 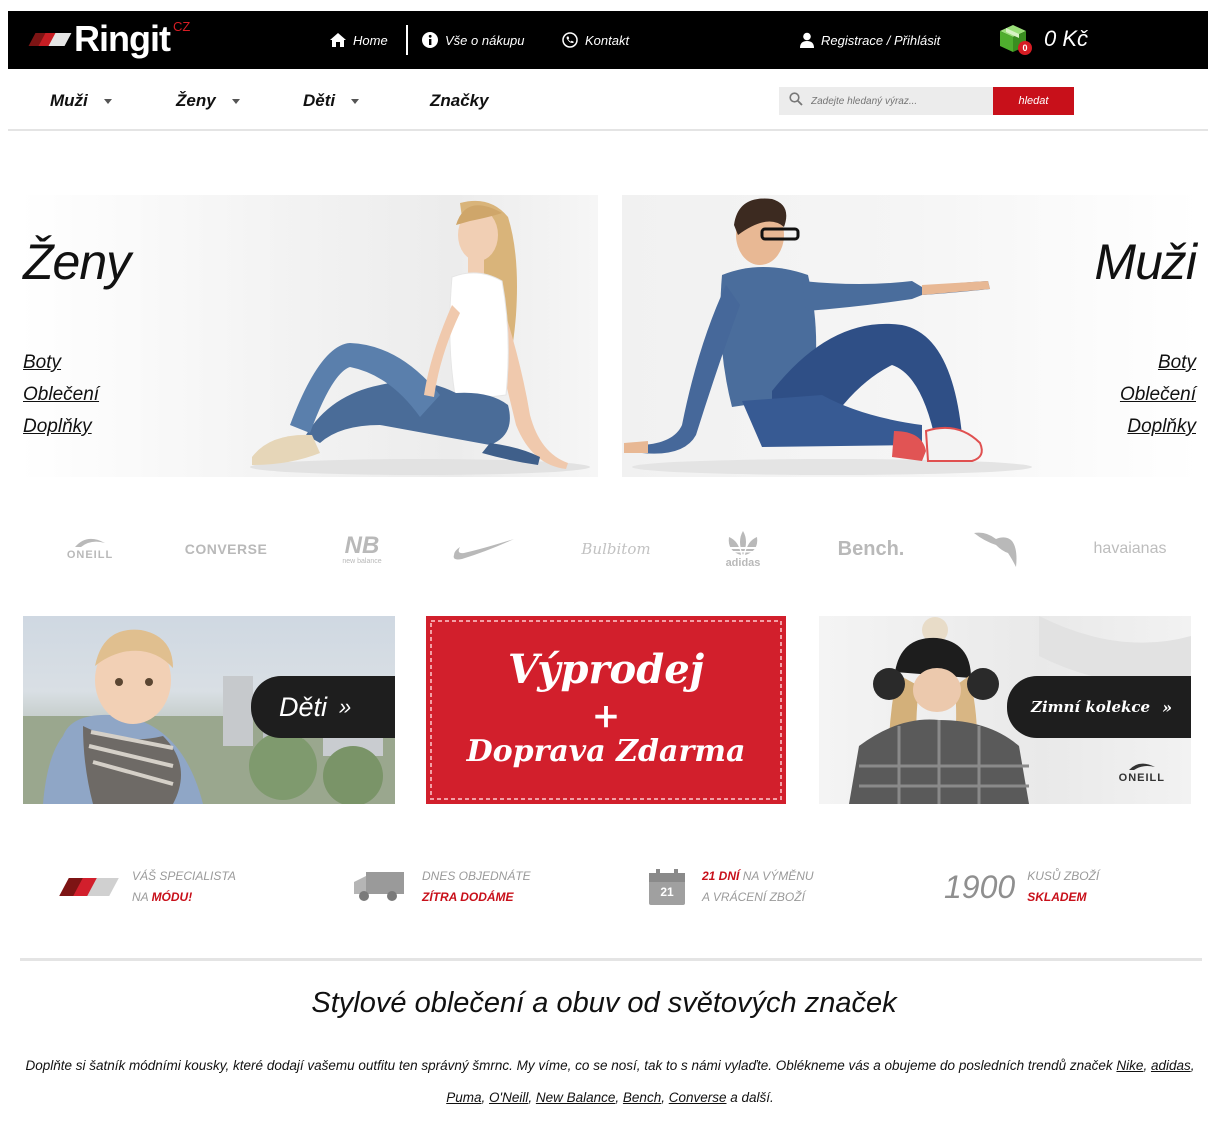 What do you see at coordinates (1005, 710) in the screenshot?
I see `promo-winter: Zimní kolekce » ONEILL` at bounding box center [1005, 710].